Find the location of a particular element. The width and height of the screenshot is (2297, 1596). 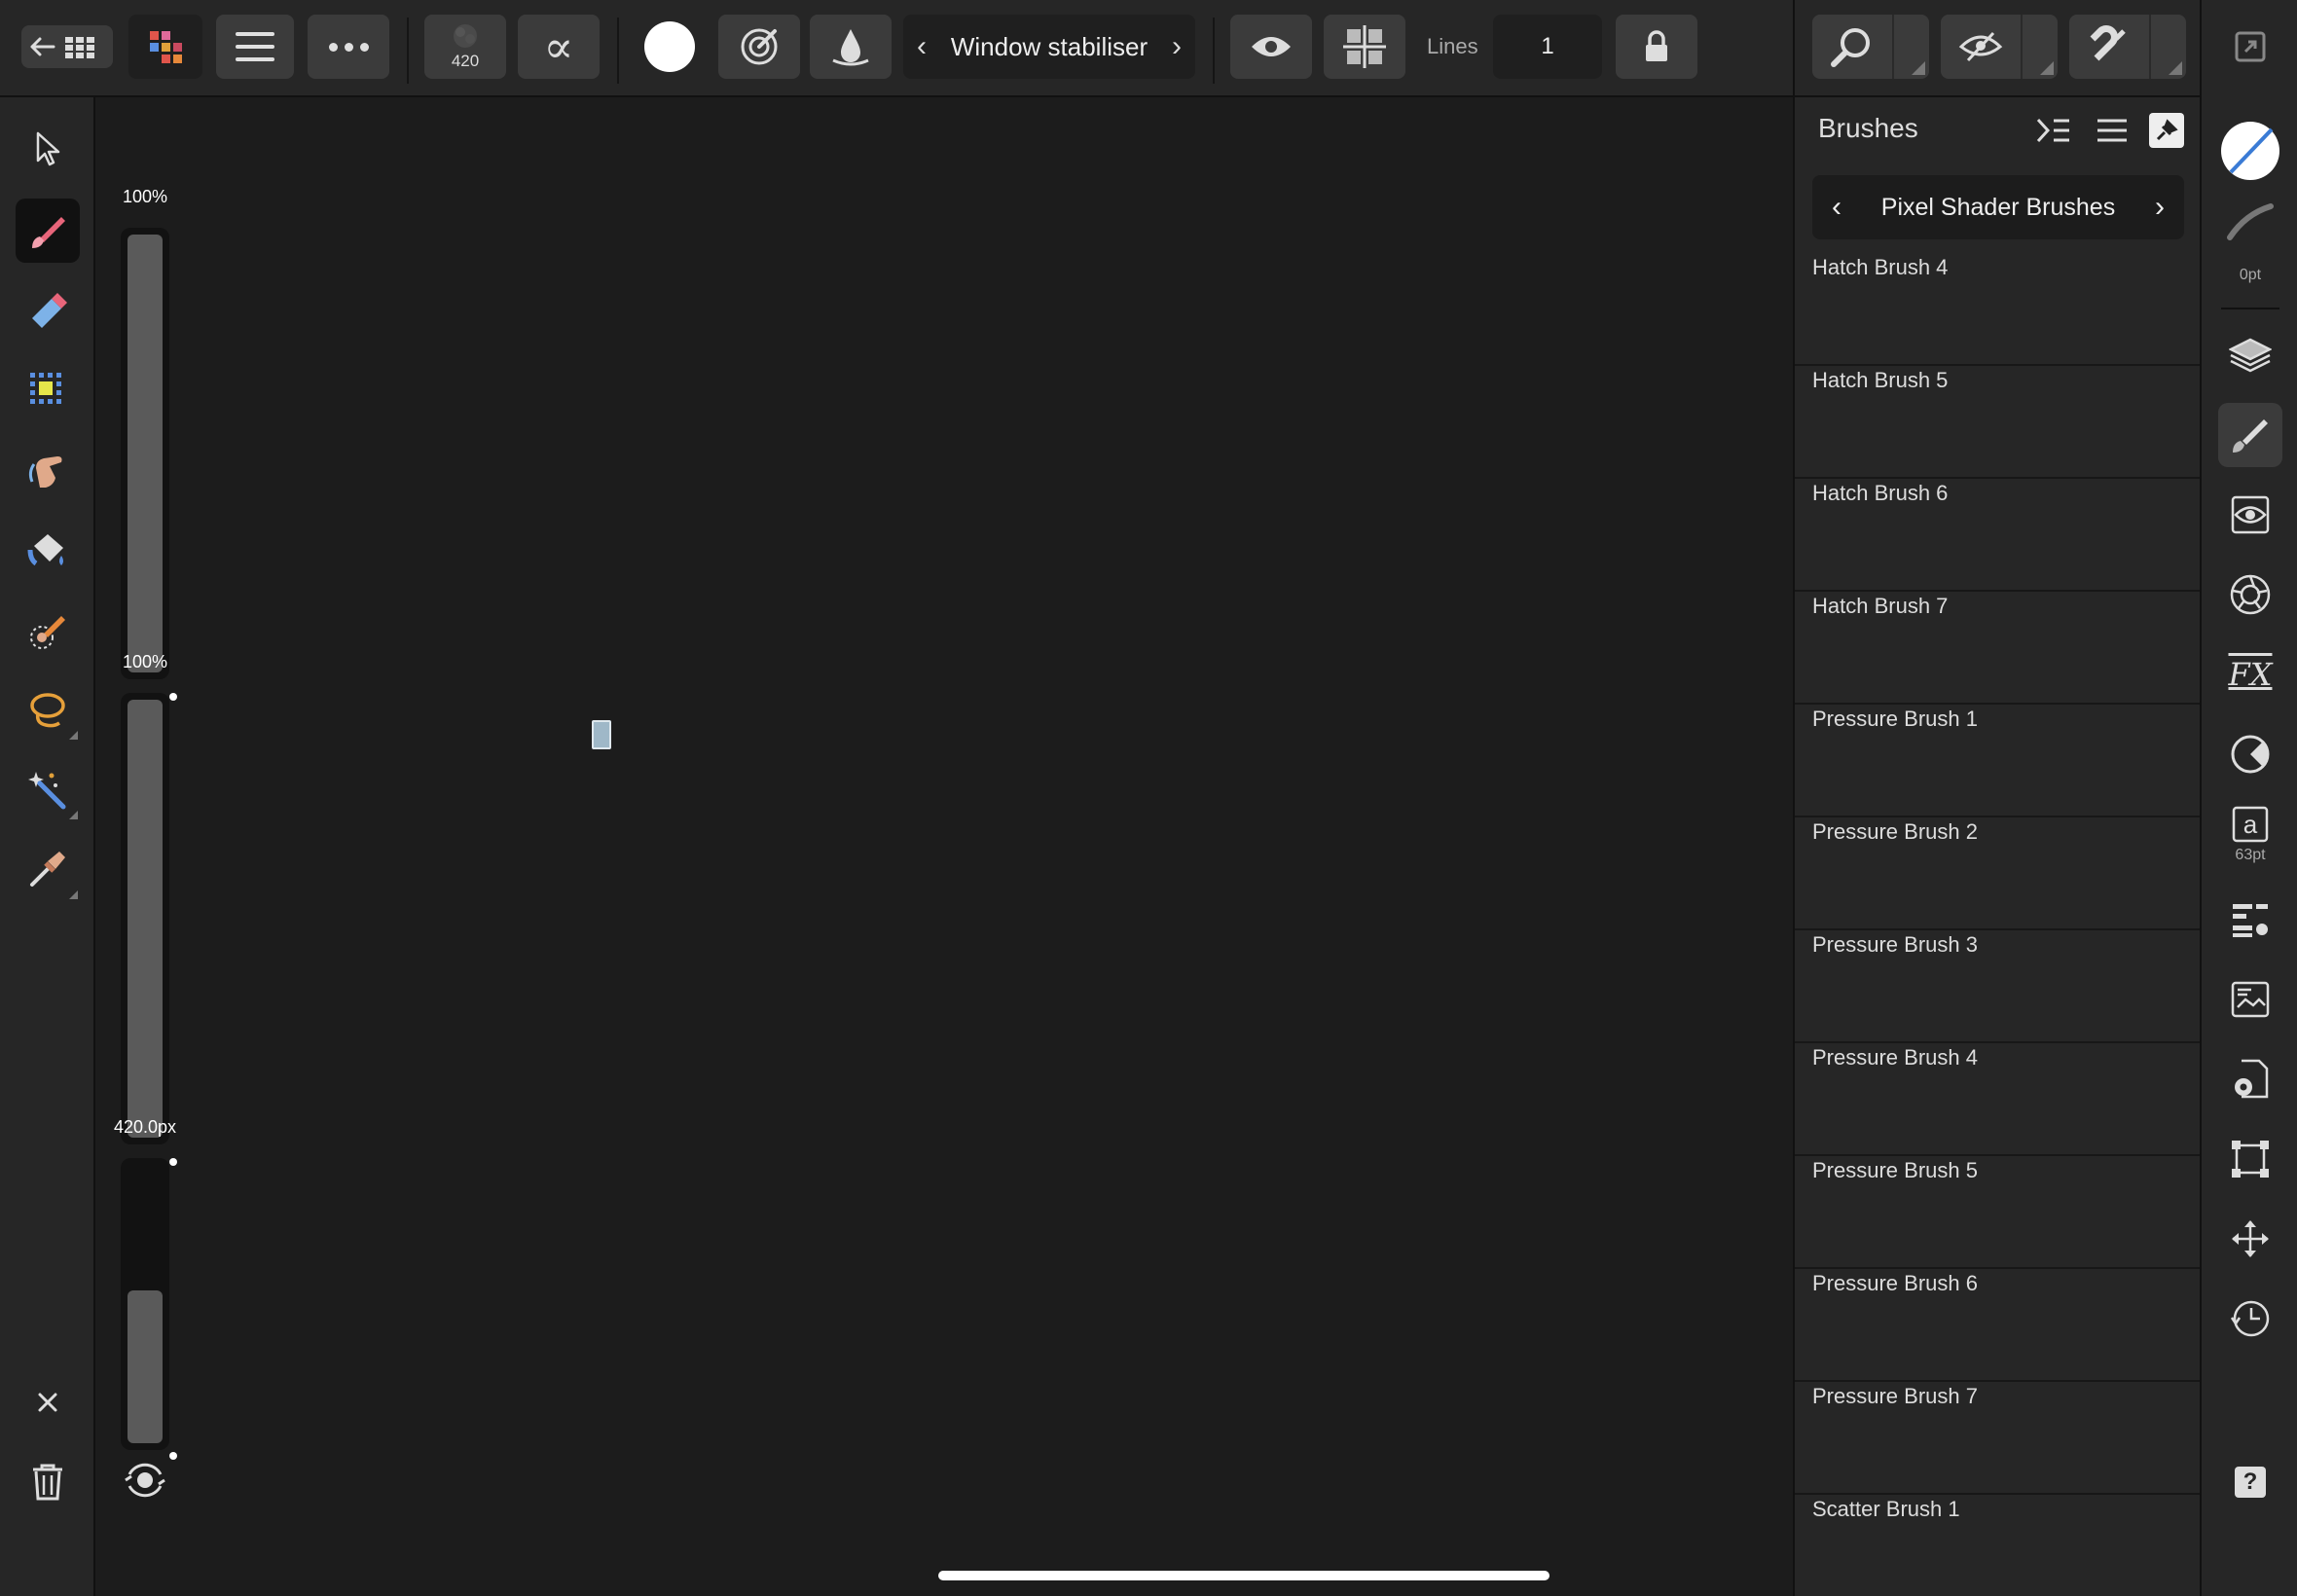

colour-button is located at coordinates (2250, 754).